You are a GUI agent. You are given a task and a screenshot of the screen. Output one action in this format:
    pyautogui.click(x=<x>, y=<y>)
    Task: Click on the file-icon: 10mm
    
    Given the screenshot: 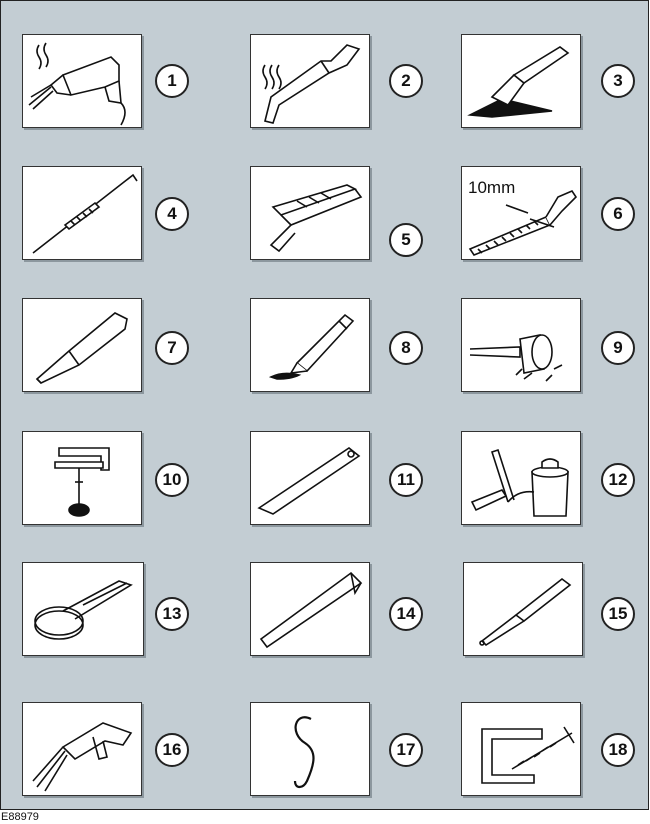 What is the action you would take?
    pyautogui.click(x=521, y=213)
    